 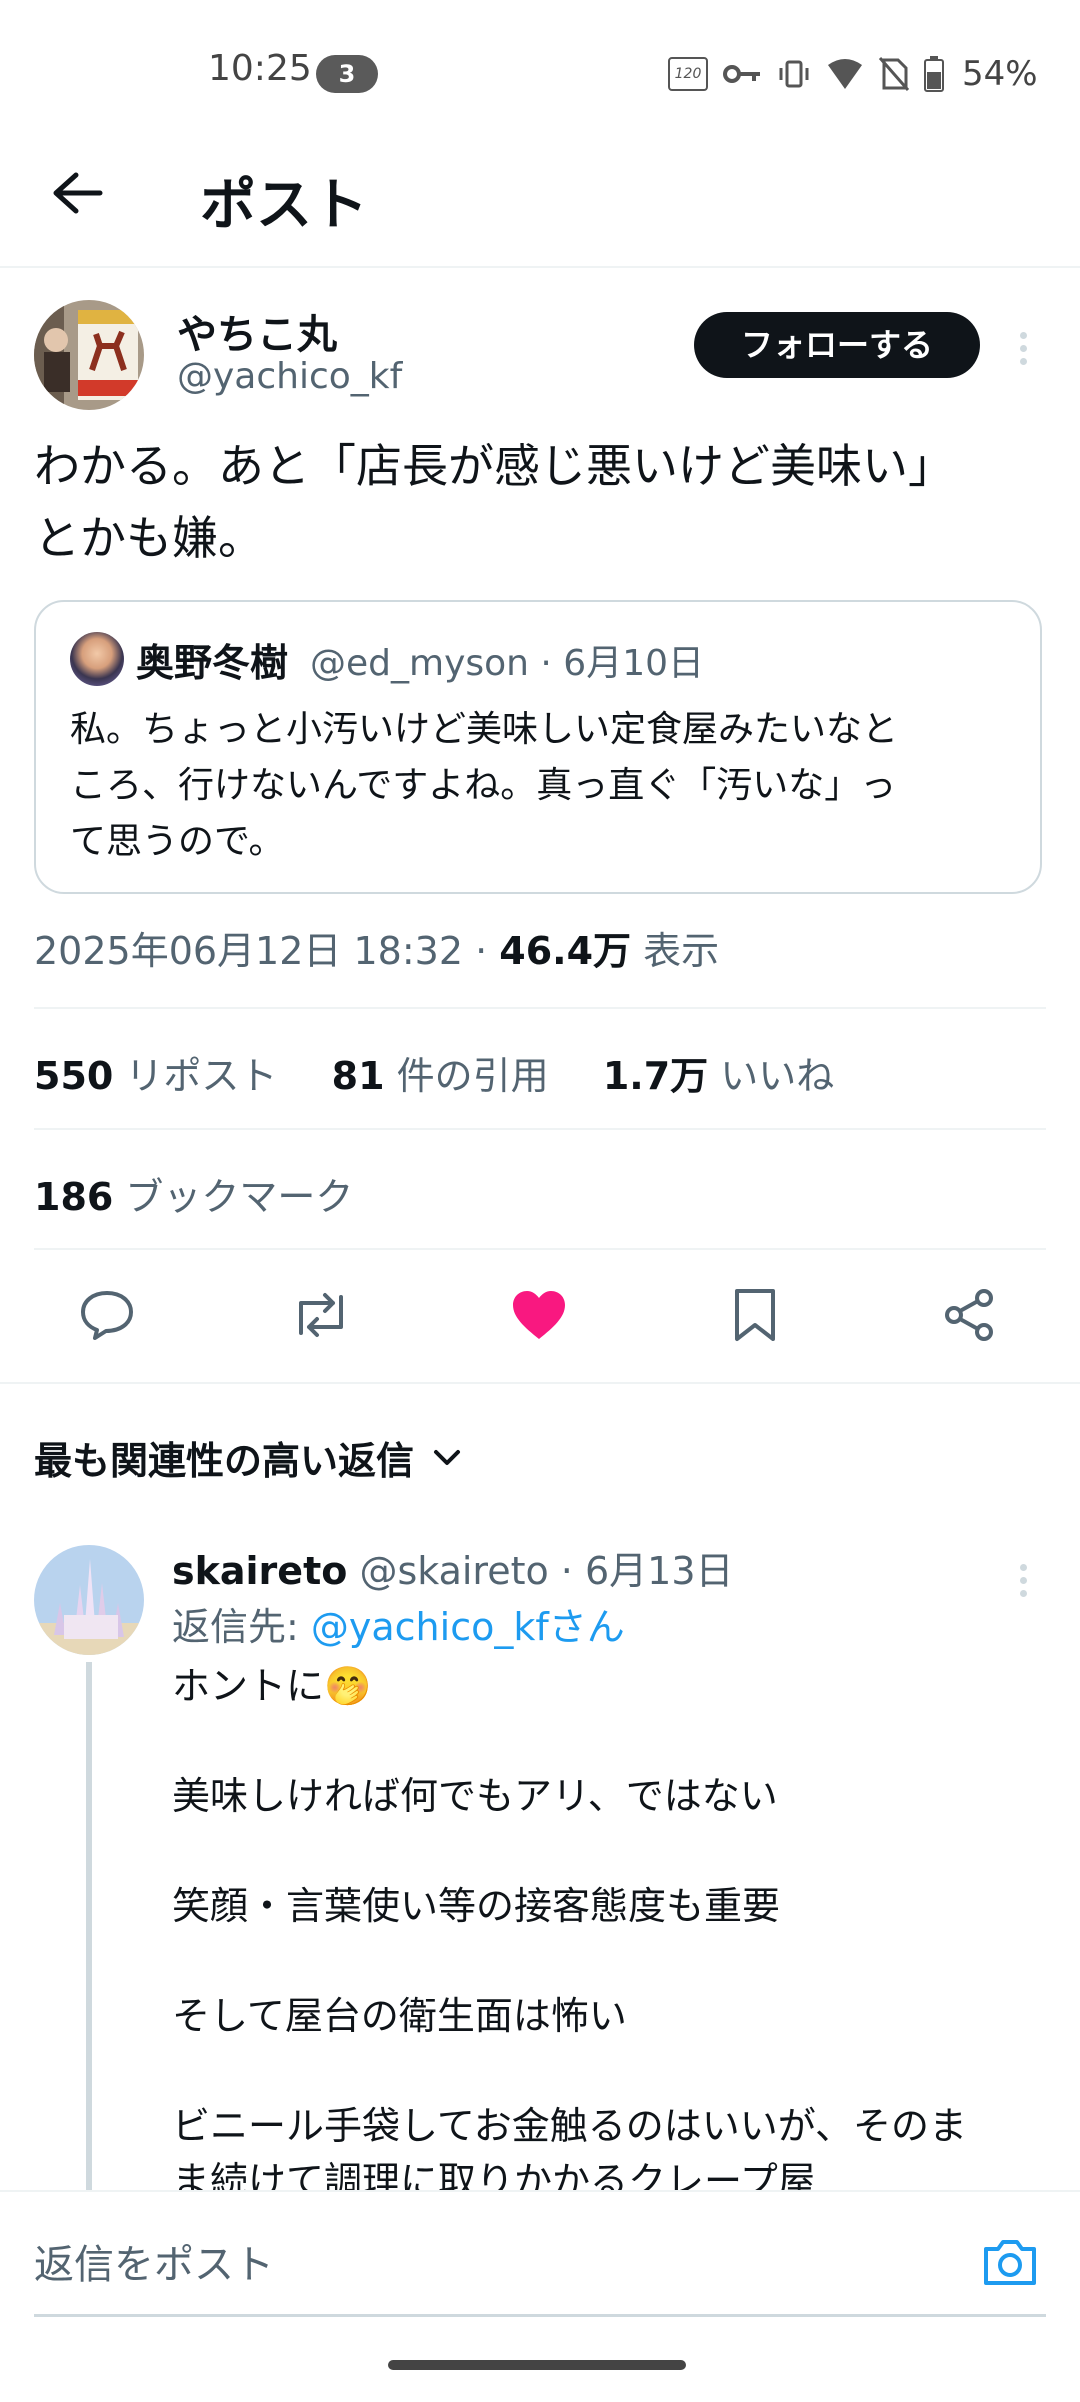 What do you see at coordinates (655, 1076) in the screenshot?
I see `like-count: 1.7万` at bounding box center [655, 1076].